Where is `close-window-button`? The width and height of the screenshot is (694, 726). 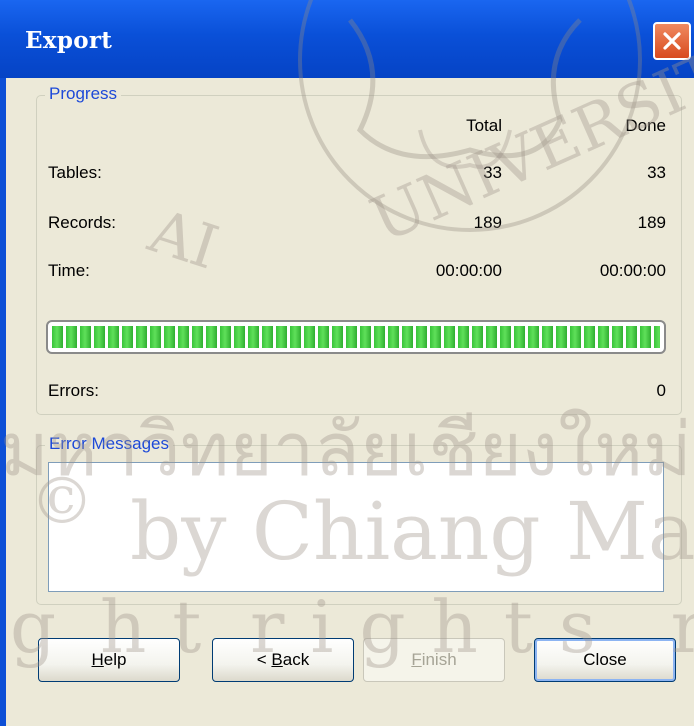
close-window-button is located at coordinates (672, 41).